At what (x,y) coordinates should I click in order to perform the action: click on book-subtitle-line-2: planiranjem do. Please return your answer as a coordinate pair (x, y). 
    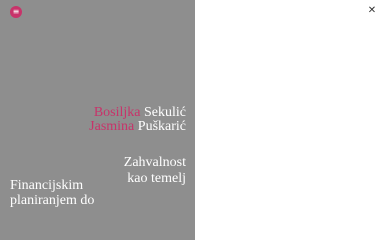
    Looking at the image, I should click on (52, 200).